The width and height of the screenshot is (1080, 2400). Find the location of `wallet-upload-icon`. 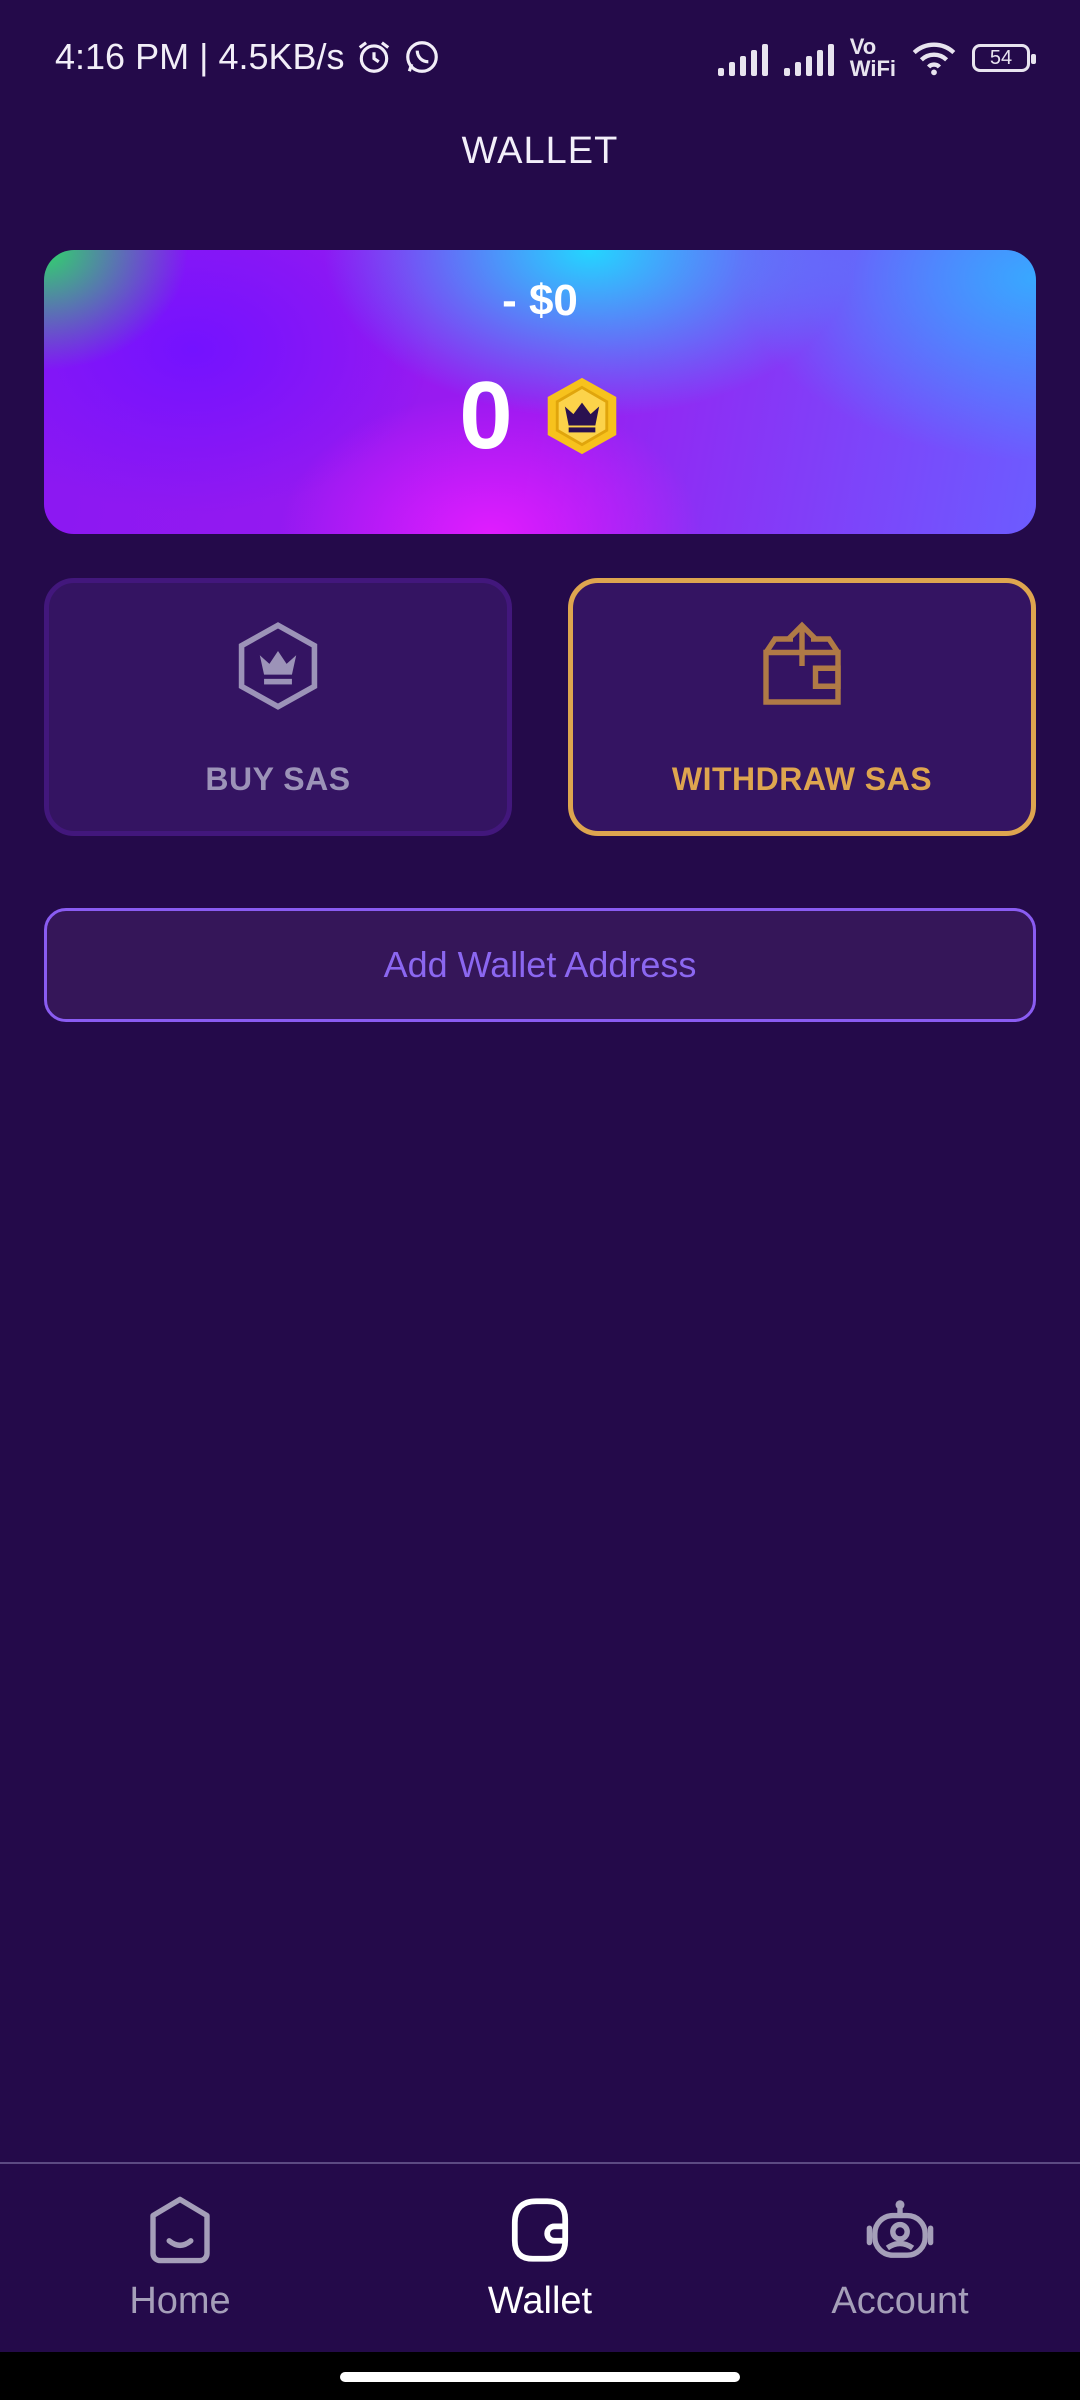

wallet-upload-icon is located at coordinates (802, 663).